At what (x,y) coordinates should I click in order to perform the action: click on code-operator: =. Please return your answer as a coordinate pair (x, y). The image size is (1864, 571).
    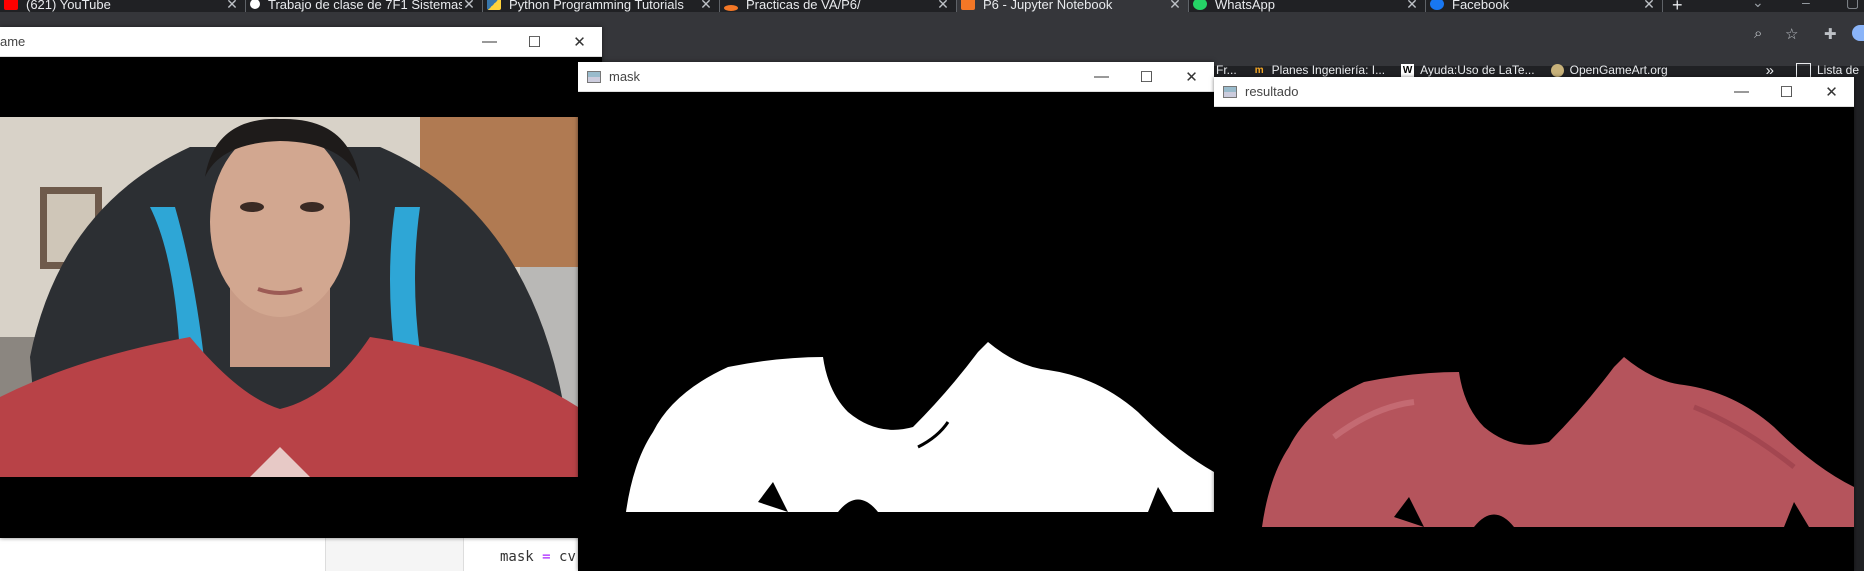
    Looking at the image, I should click on (546, 557).